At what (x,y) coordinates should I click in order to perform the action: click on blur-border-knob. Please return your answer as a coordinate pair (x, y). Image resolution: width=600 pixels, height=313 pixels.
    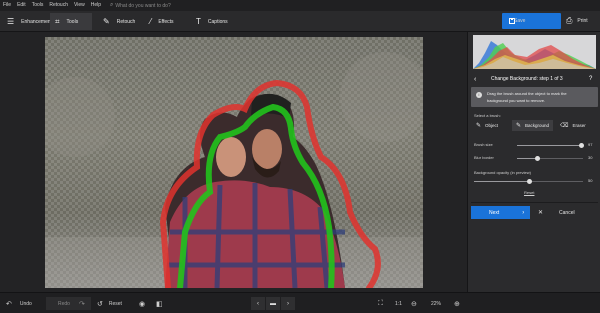
    Looking at the image, I should click on (537, 158).